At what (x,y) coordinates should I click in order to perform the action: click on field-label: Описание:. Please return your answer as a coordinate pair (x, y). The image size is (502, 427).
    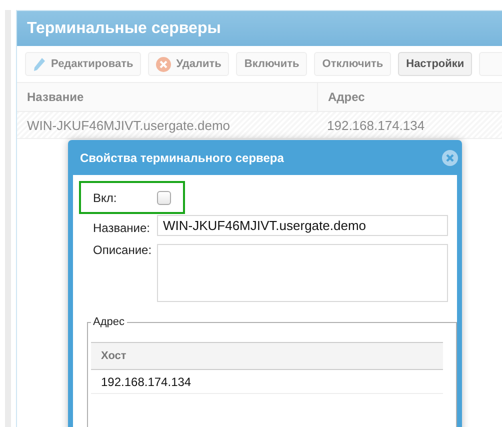
    Looking at the image, I should click on (123, 250).